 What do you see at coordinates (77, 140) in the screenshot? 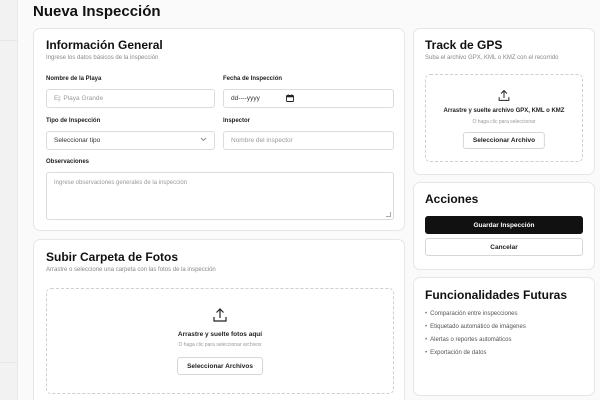
I see `inspection-type-value: Seleccionar tipo` at bounding box center [77, 140].